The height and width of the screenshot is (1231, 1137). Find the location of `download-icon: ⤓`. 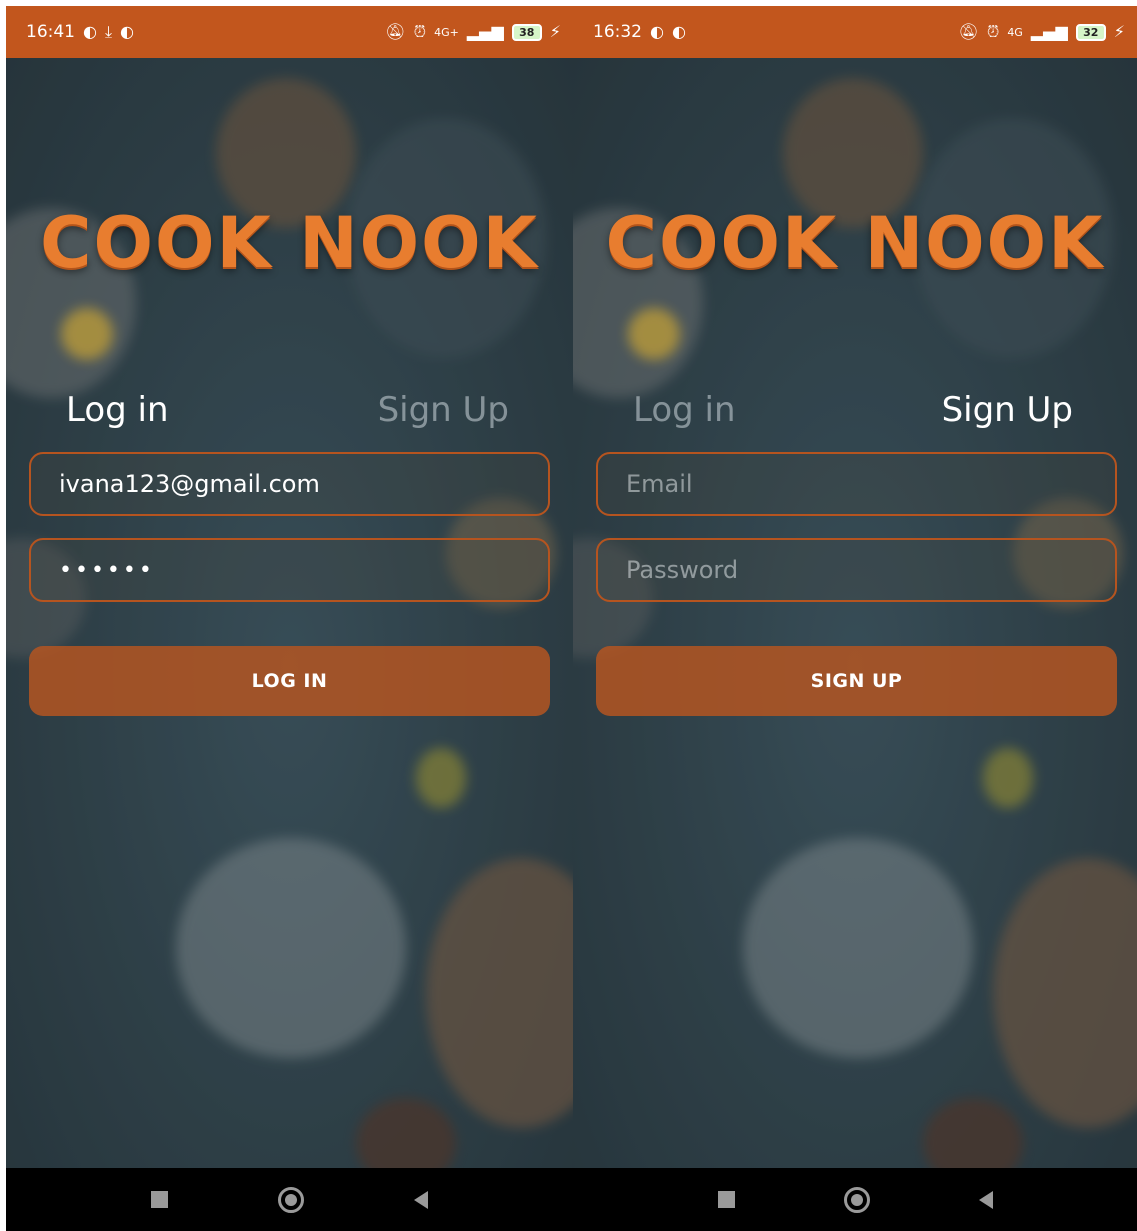

download-icon: ⤓ is located at coordinates (108, 31).